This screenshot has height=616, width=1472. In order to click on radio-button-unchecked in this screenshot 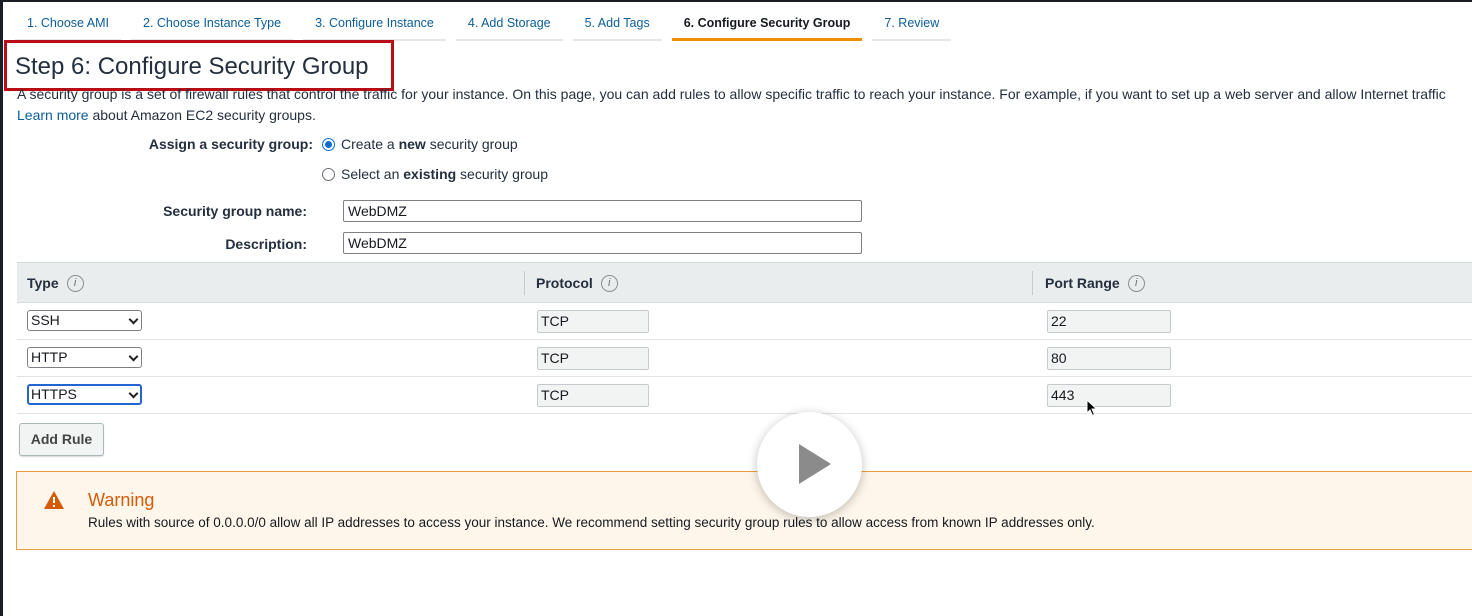, I will do `click(328, 174)`.